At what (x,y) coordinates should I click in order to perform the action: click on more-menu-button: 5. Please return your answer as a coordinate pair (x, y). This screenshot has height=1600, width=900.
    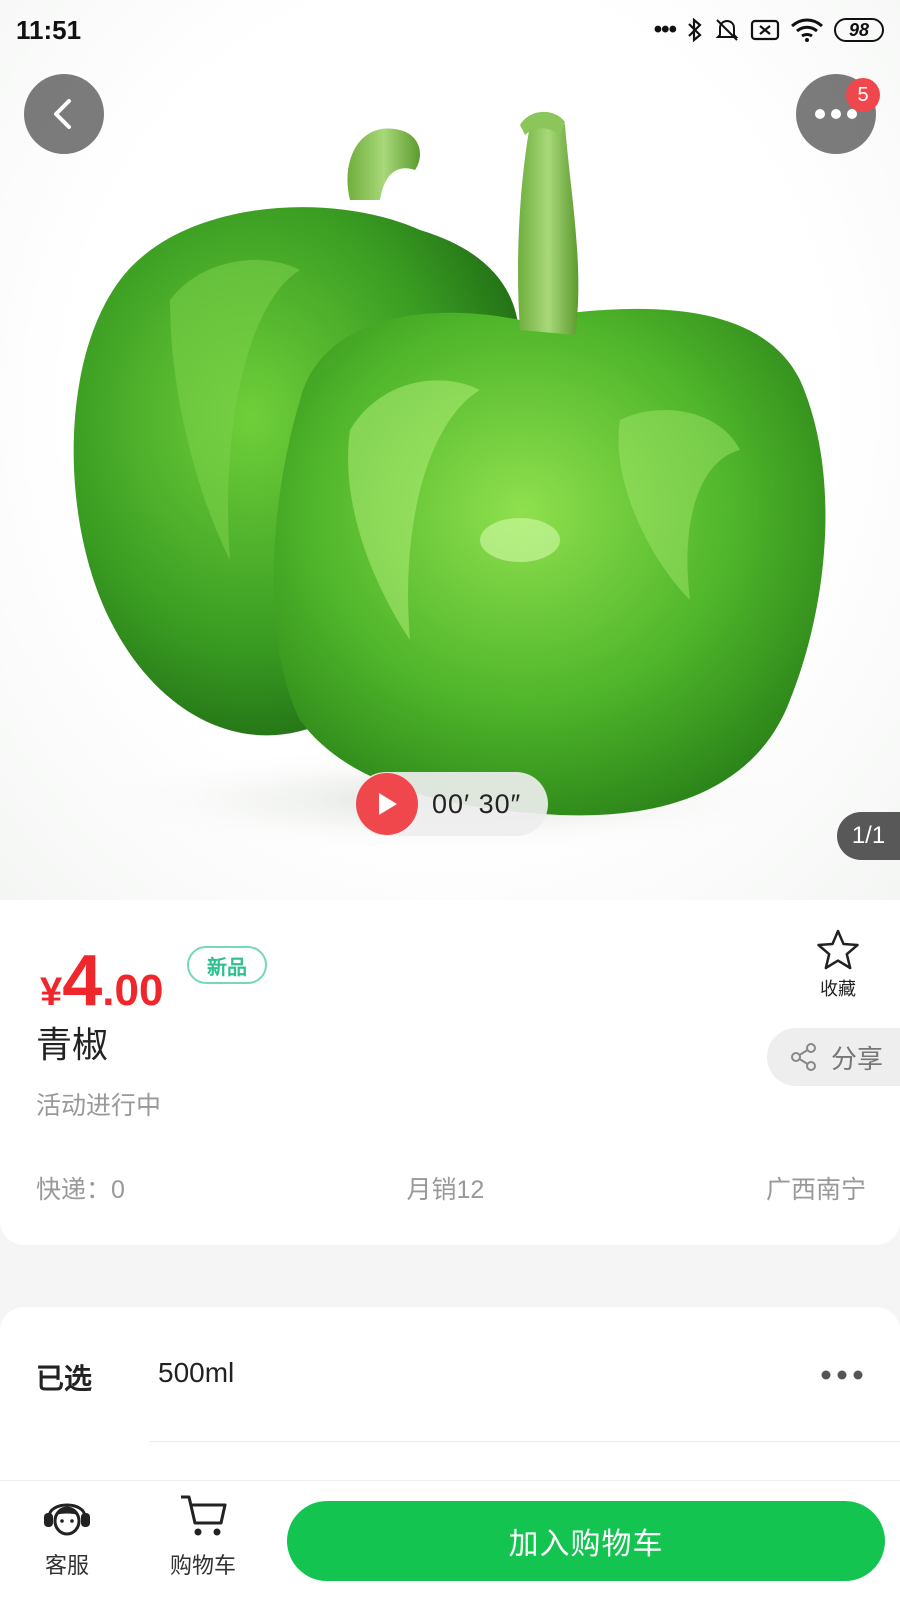
    Looking at the image, I should click on (838, 114).